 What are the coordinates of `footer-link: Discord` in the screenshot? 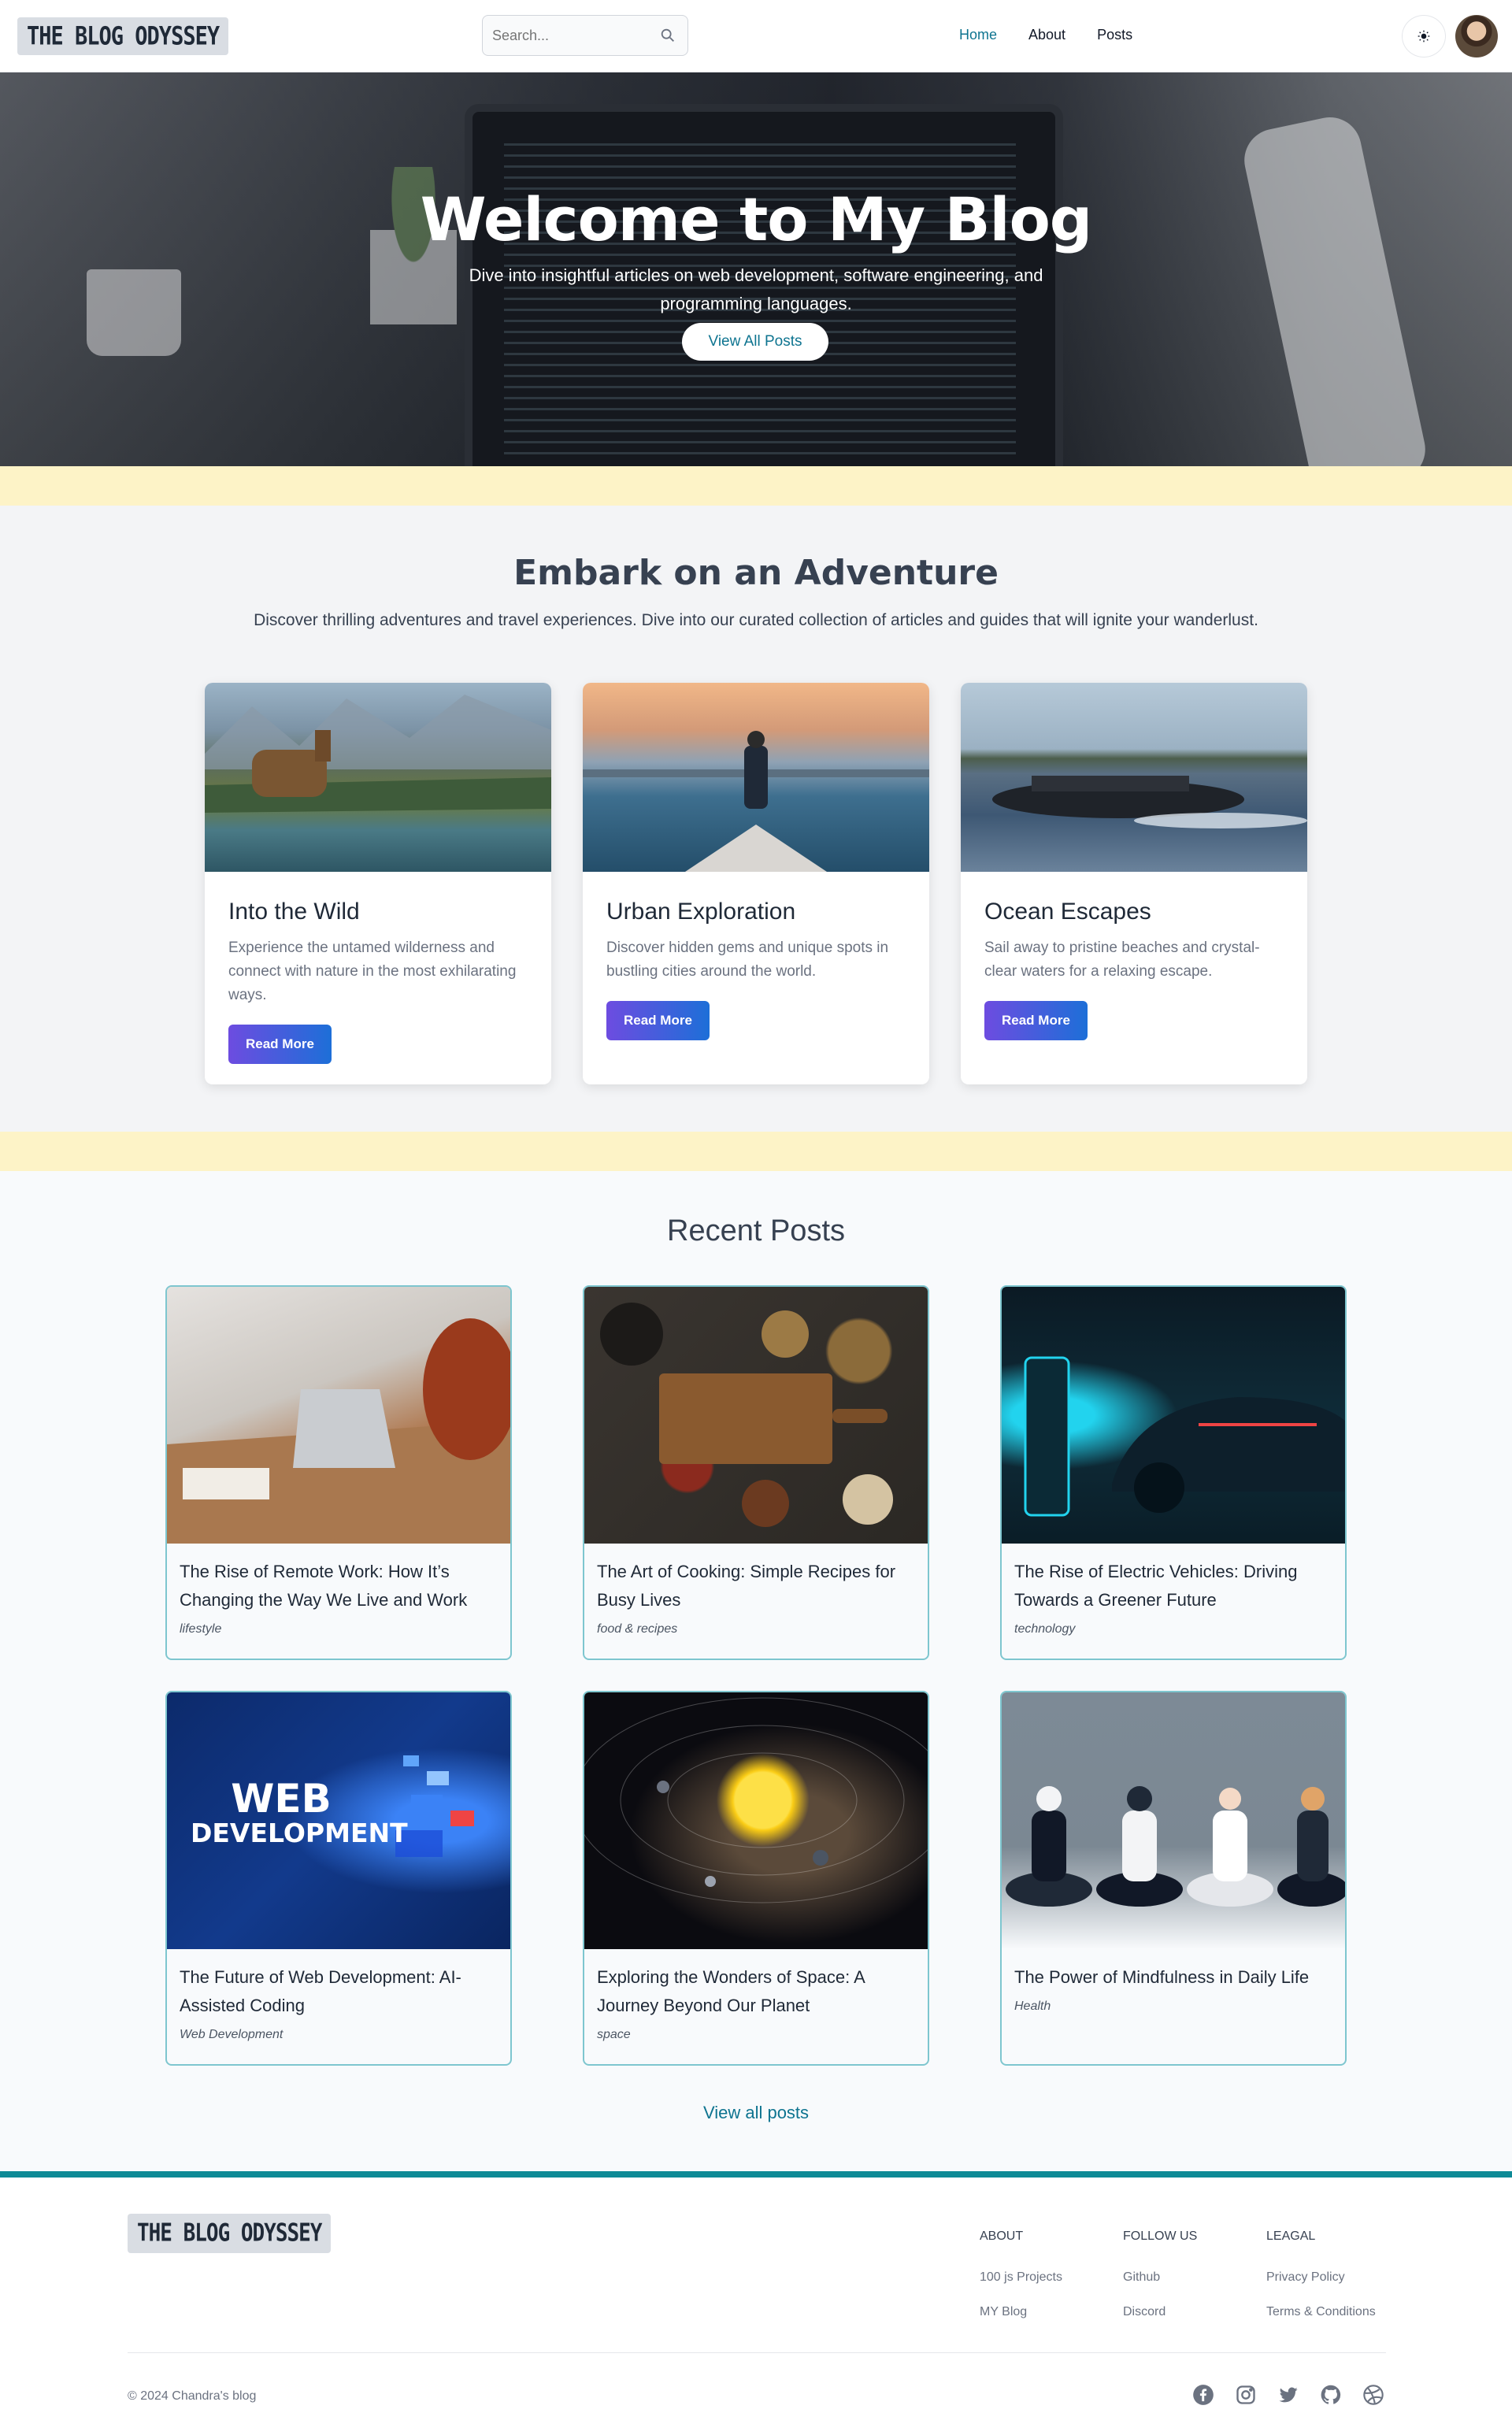 It's located at (1160, 2312).